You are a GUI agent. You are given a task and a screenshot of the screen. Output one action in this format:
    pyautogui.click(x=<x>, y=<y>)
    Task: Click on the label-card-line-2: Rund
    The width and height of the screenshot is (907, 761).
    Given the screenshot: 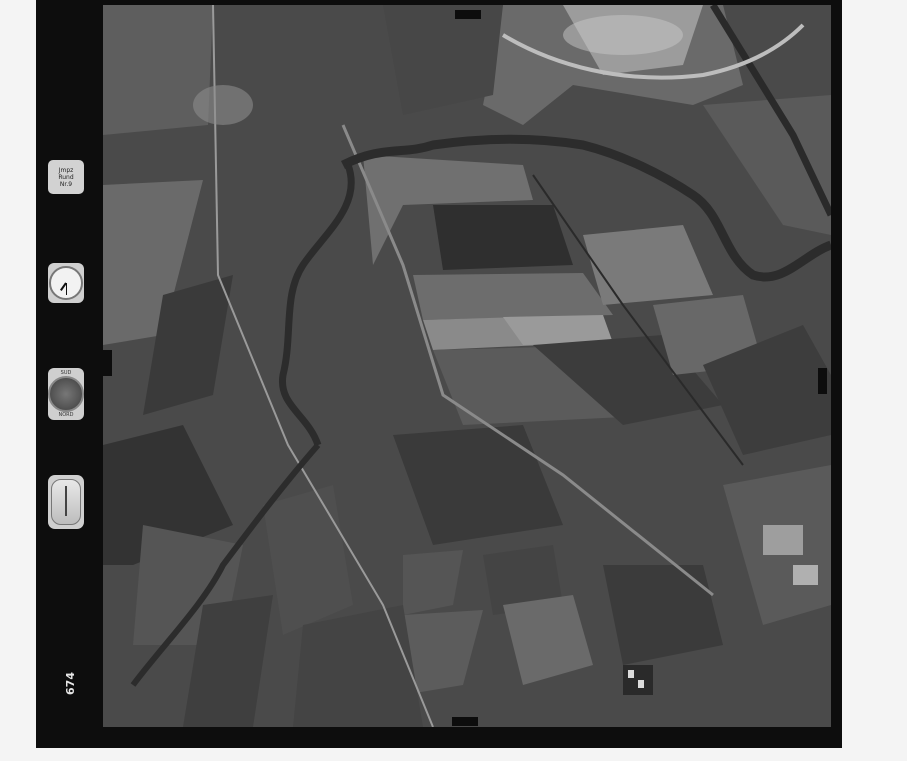 What is the action you would take?
    pyautogui.click(x=66, y=177)
    